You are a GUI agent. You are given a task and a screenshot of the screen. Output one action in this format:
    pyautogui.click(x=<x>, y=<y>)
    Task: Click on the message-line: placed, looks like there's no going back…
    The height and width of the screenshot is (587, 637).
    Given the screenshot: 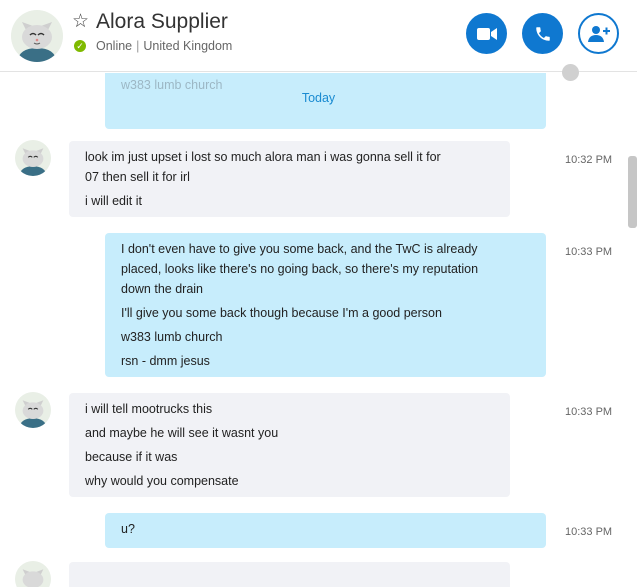 What is the action you would take?
    pyautogui.click(x=300, y=269)
    